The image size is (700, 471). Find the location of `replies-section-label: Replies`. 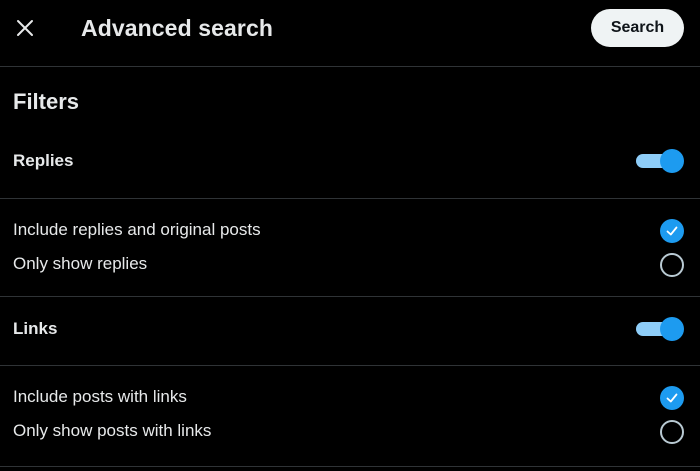

replies-section-label: Replies is located at coordinates (43, 160).